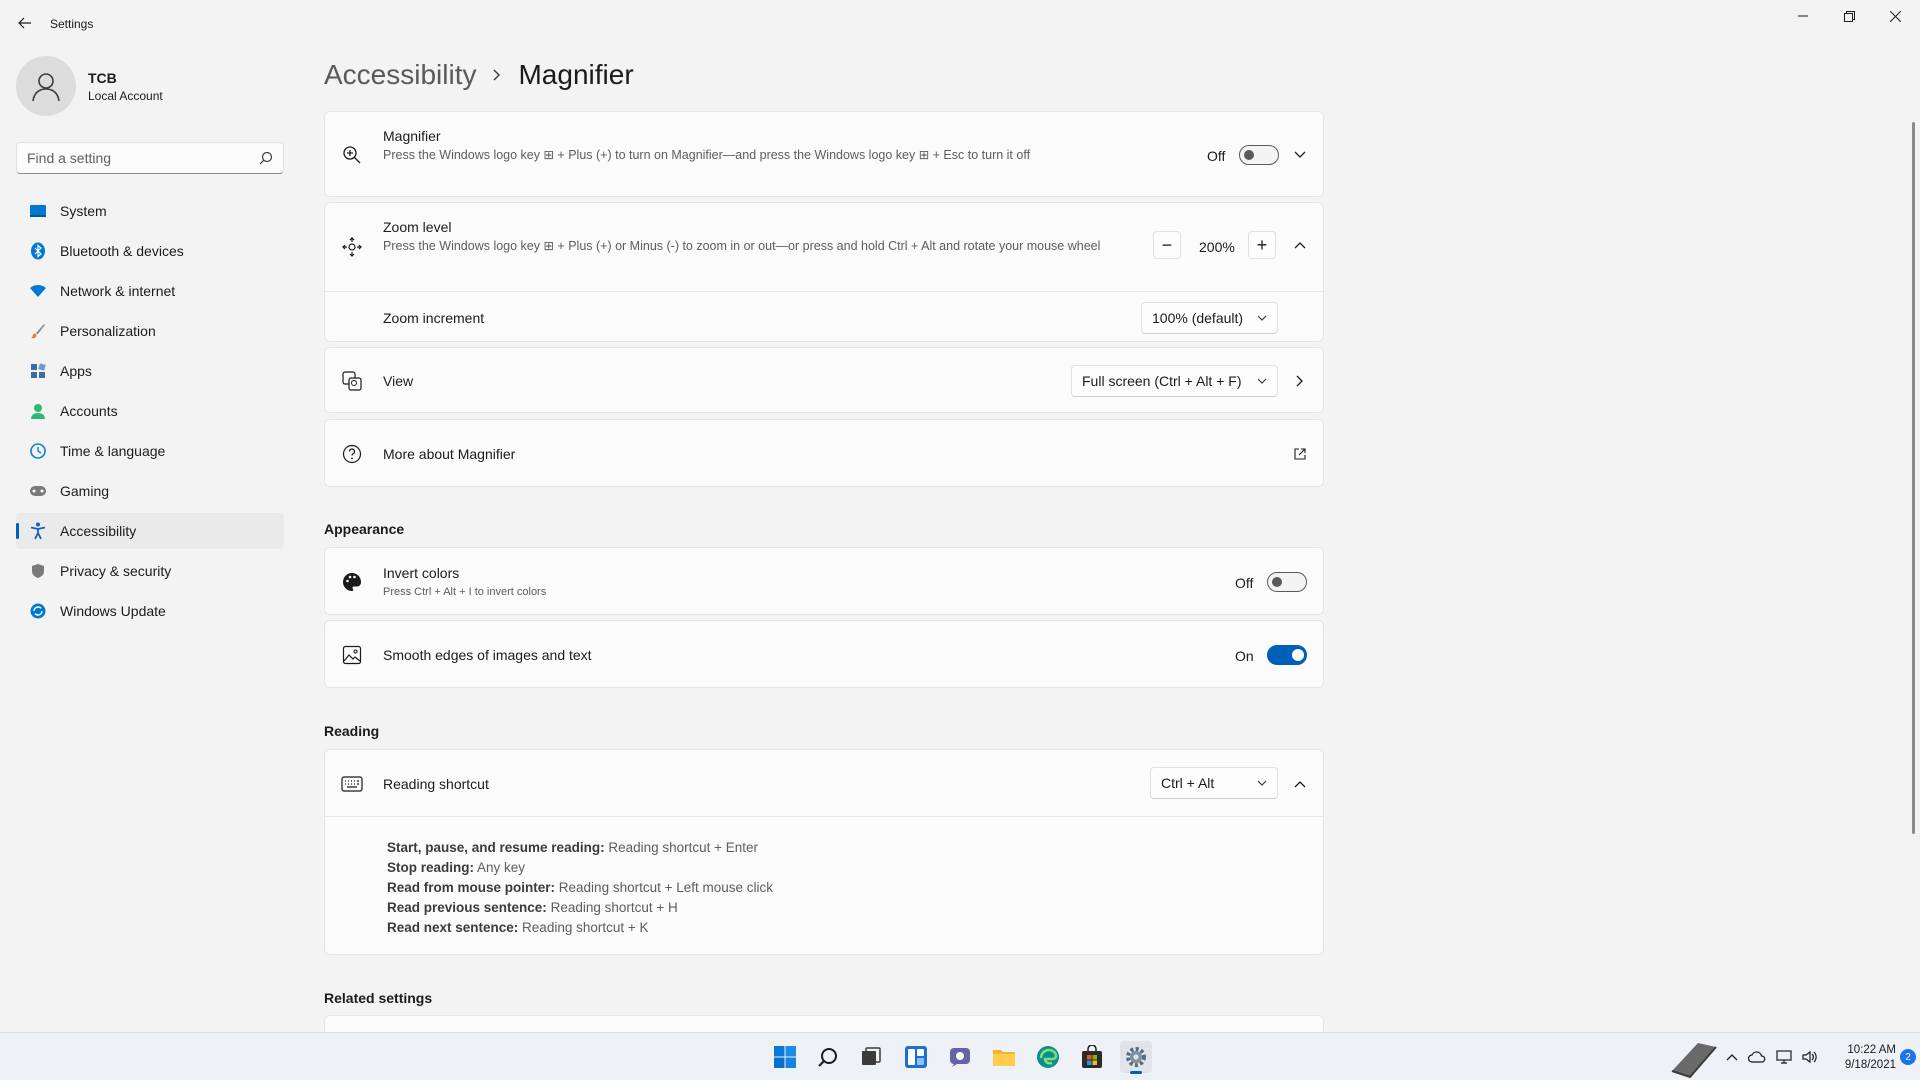 The image size is (1920, 1080). Describe the element at coordinates (150, 451) in the screenshot. I see `sidebar-item-time-language: Time & language` at that location.